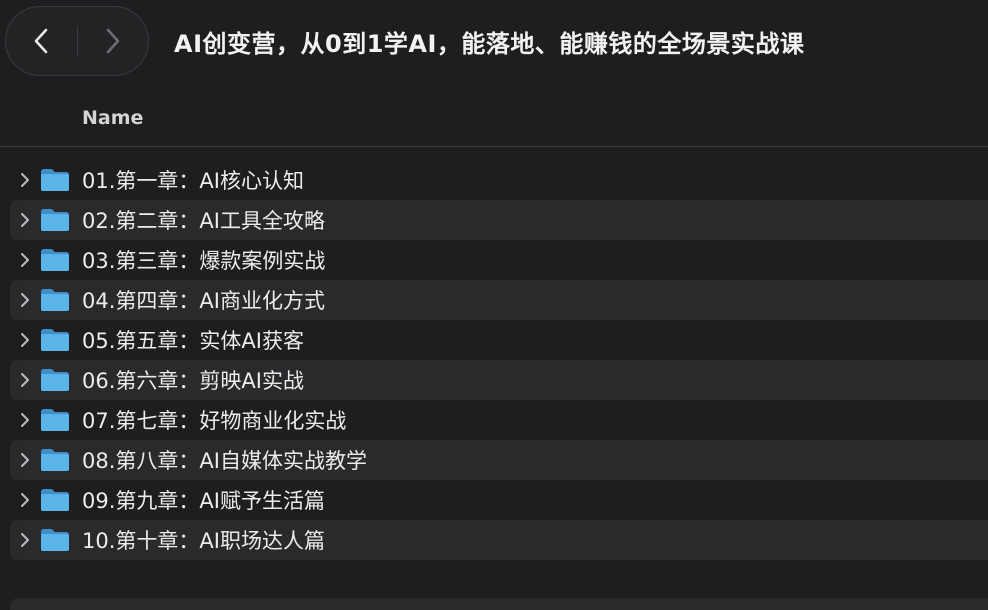  I want to click on column-header: Name, so click(494, 122).